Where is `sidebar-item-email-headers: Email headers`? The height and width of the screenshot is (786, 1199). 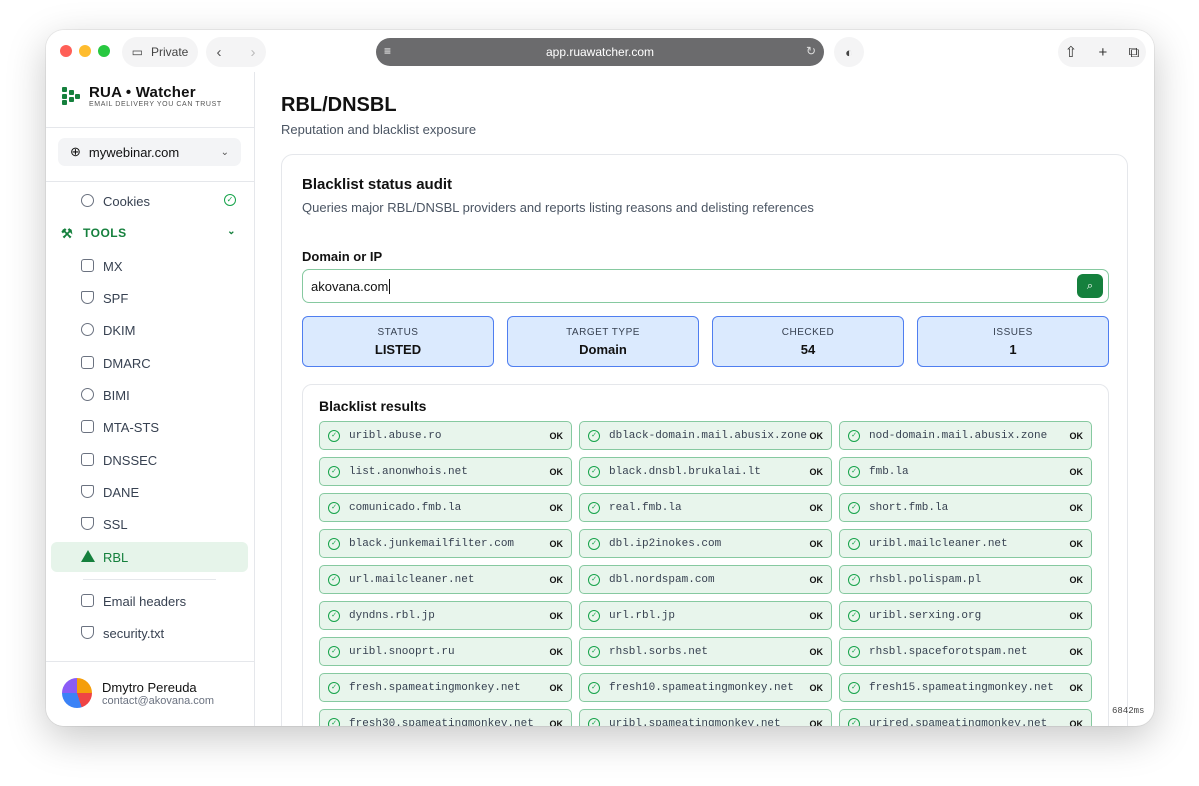
sidebar-item-email-headers: Email headers is located at coordinates (149, 601).